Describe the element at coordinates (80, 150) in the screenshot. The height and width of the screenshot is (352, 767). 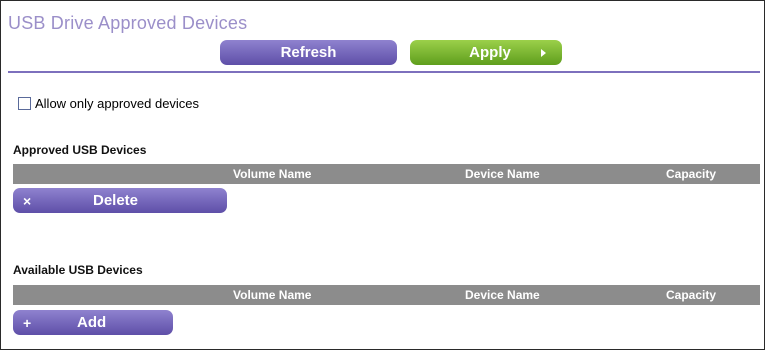
I see `approved-devices-title: Approved USB Devices` at that location.